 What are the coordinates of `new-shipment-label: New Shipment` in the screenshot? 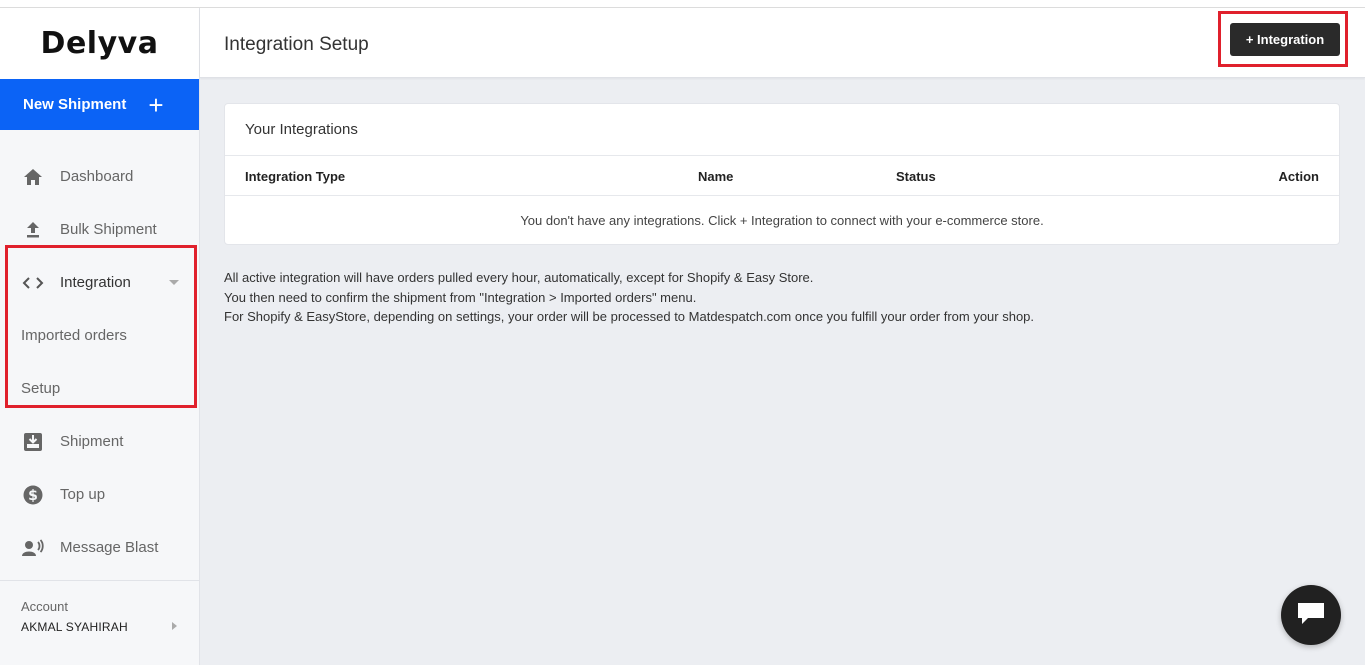 It's located at (75, 104).